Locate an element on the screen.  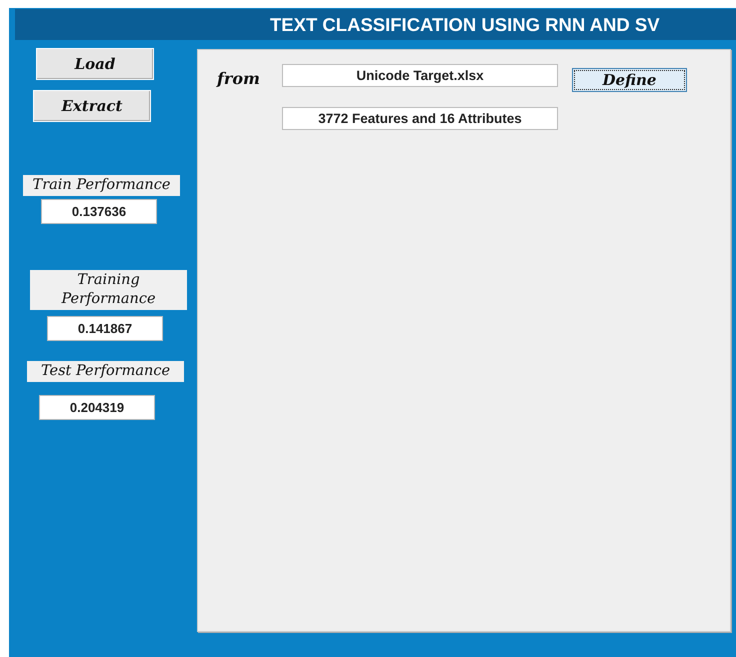
metric-value: 0.137636 is located at coordinates (99, 211).